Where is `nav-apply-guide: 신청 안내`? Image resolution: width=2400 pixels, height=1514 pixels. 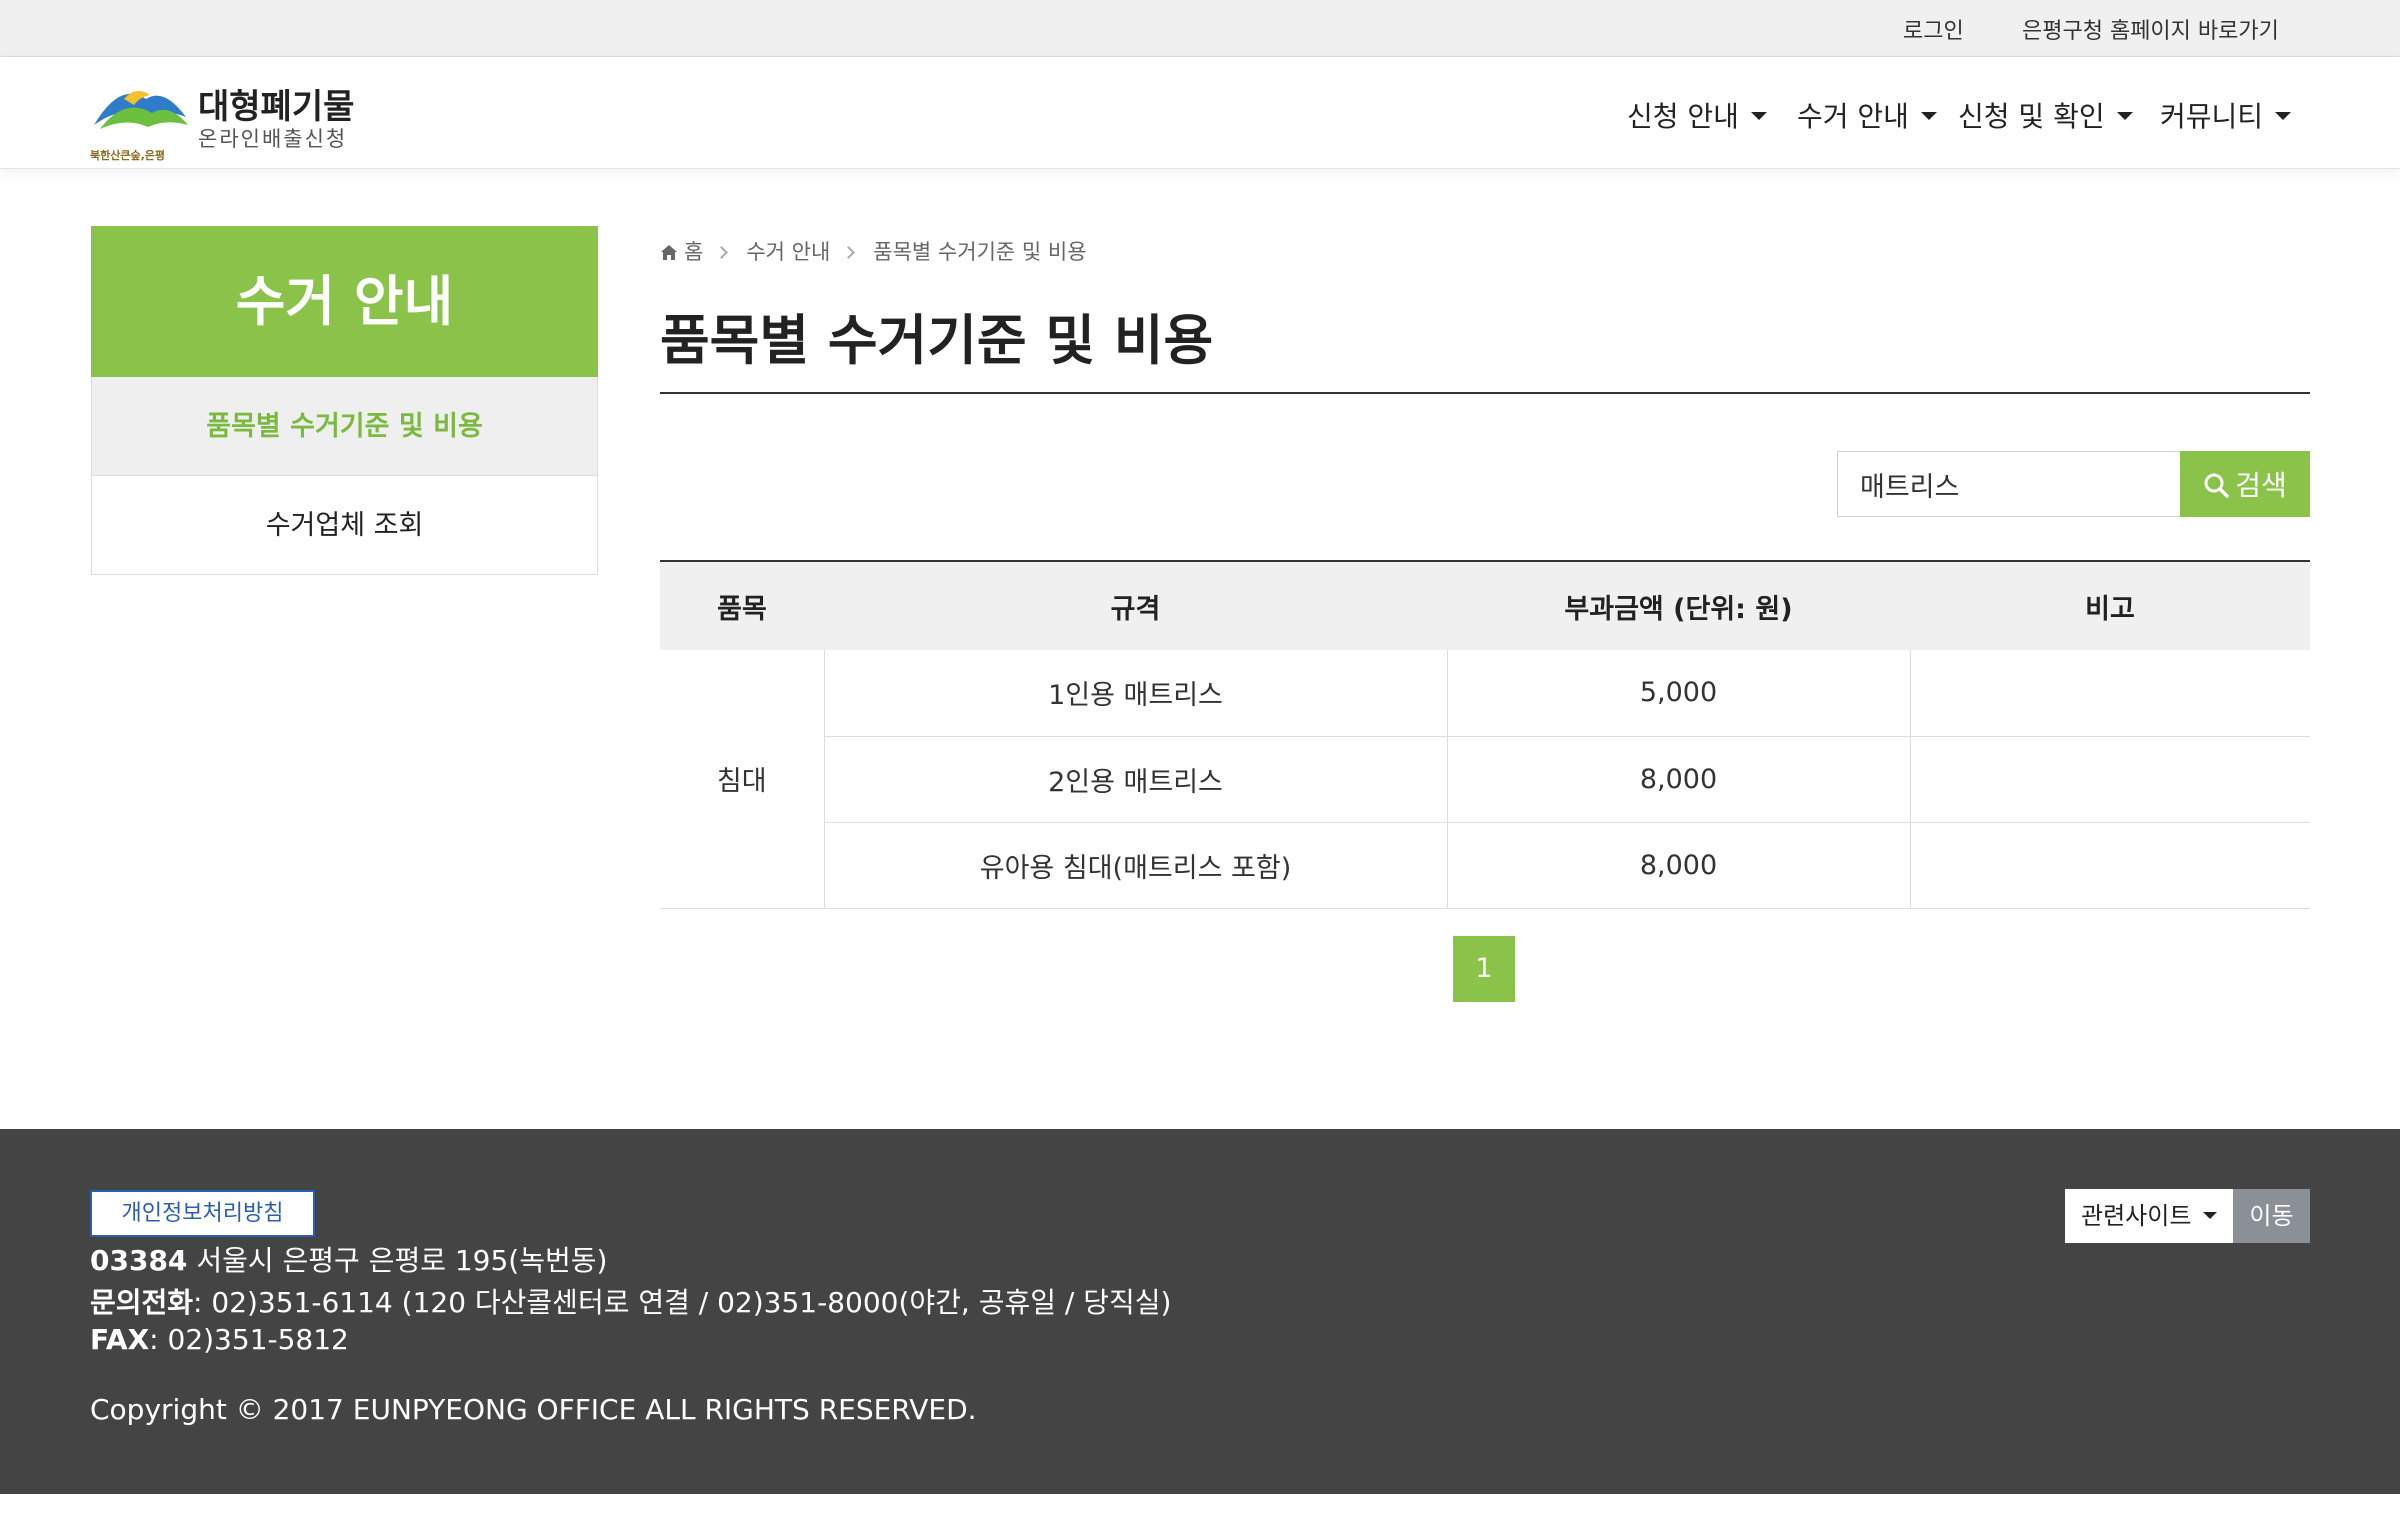
nav-apply-guide: 신청 안내 is located at coordinates (1697, 115).